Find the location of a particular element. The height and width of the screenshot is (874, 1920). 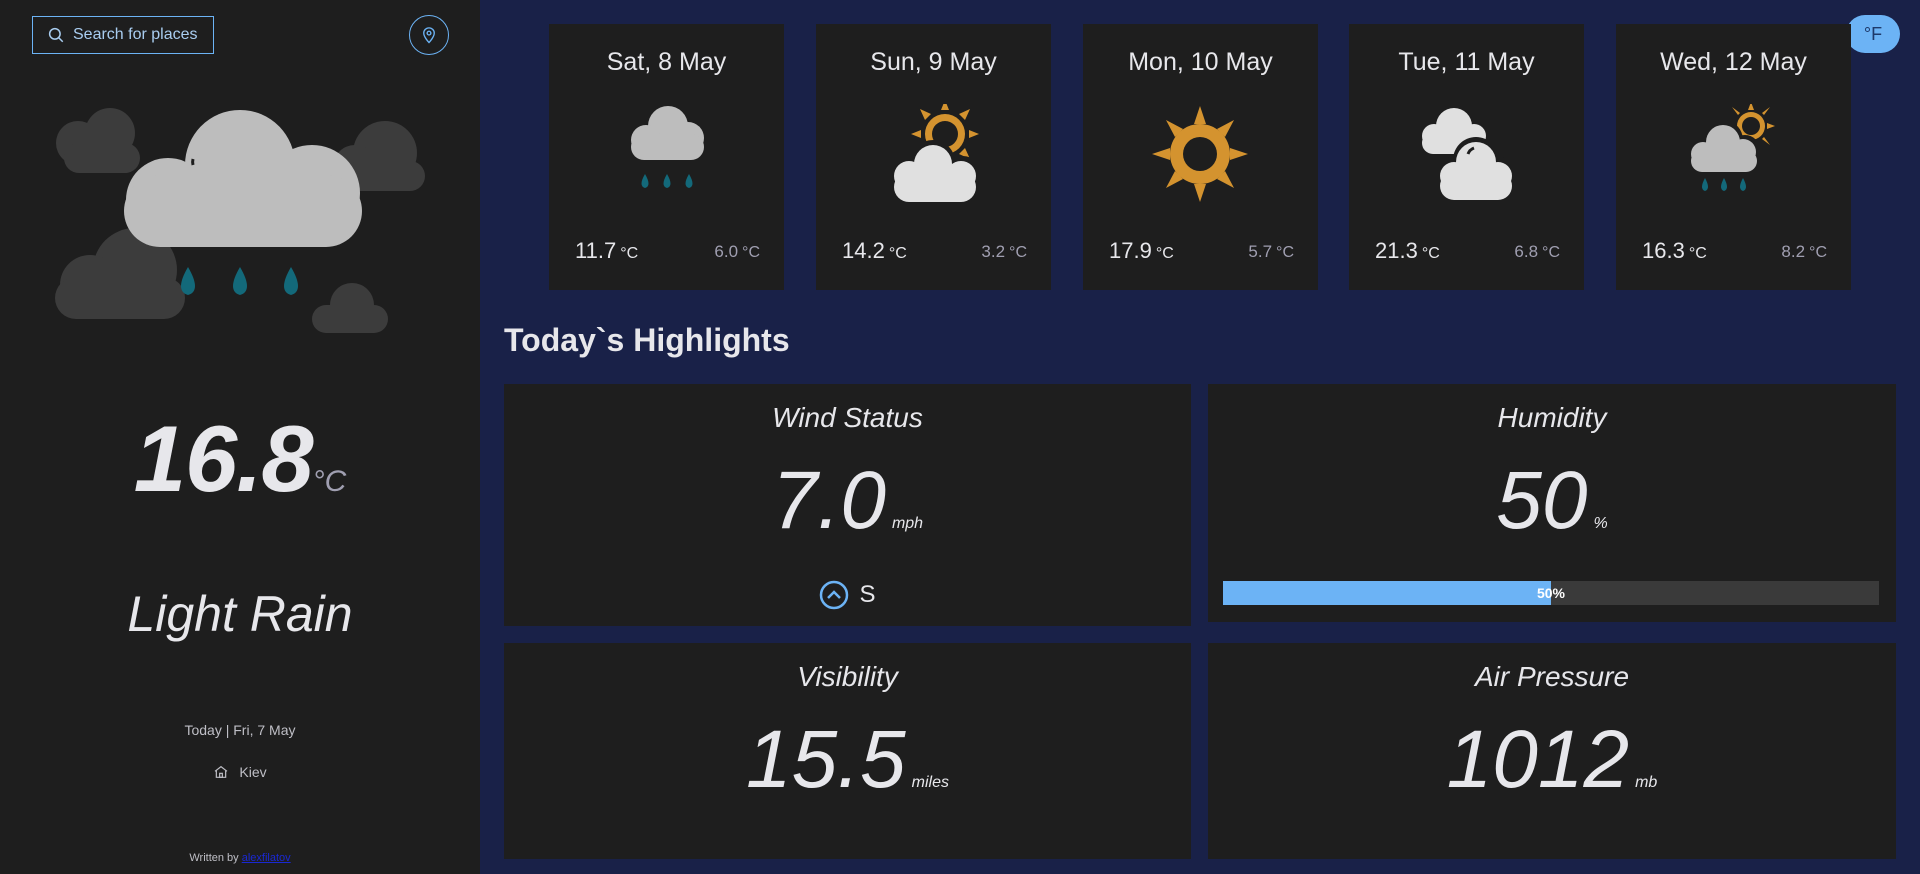

air-pressure-value: 1012 is located at coordinates (1538, 759).